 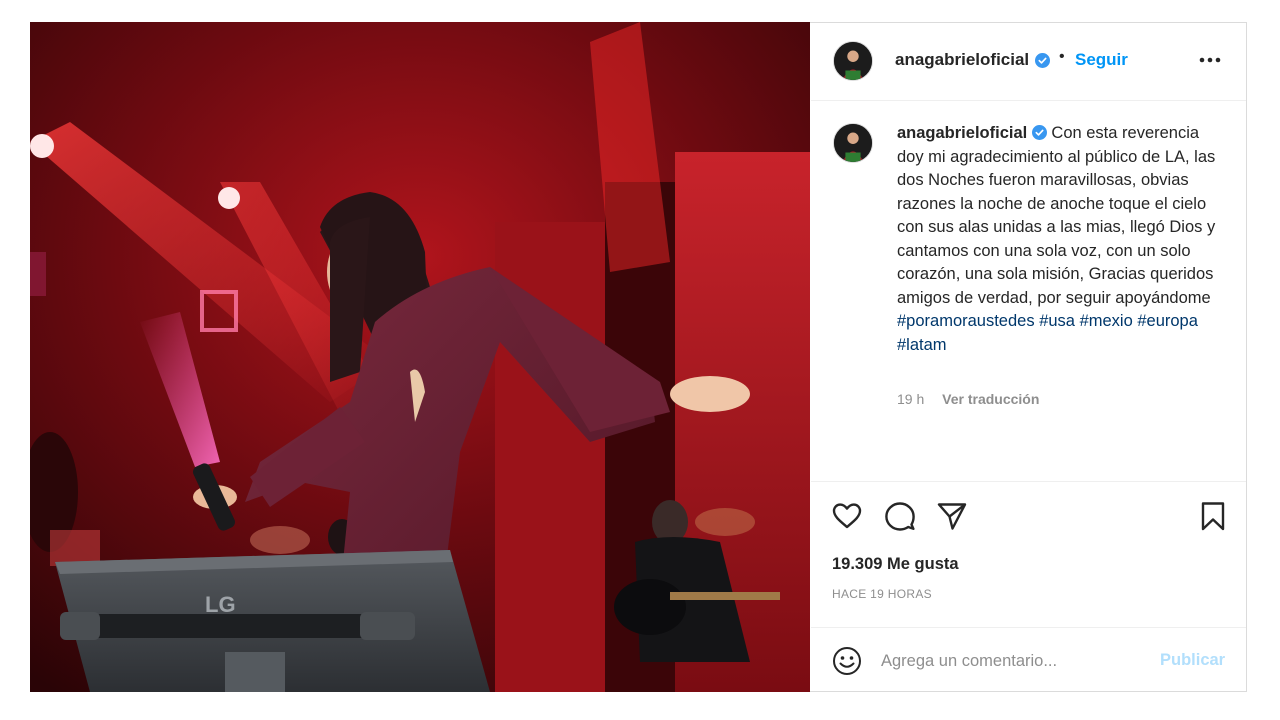 I want to click on avatar, so click(x=853, y=61).